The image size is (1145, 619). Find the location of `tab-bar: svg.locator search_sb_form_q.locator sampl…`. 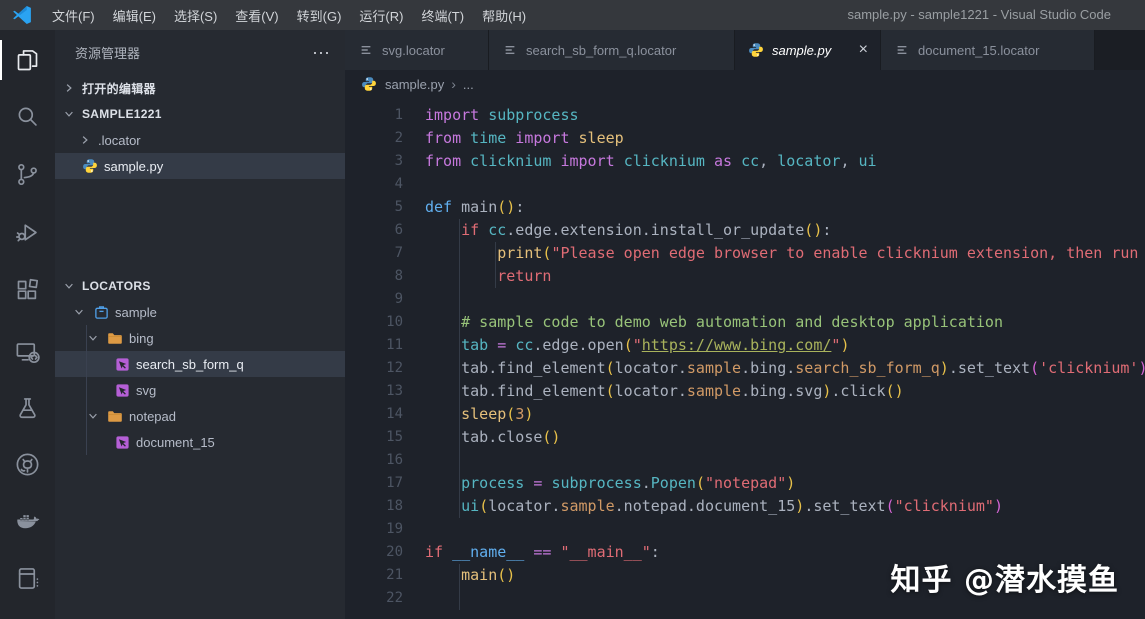

tab-bar: svg.locator search_sb_form_q.locator sampl… is located at coordinates (745, 50).